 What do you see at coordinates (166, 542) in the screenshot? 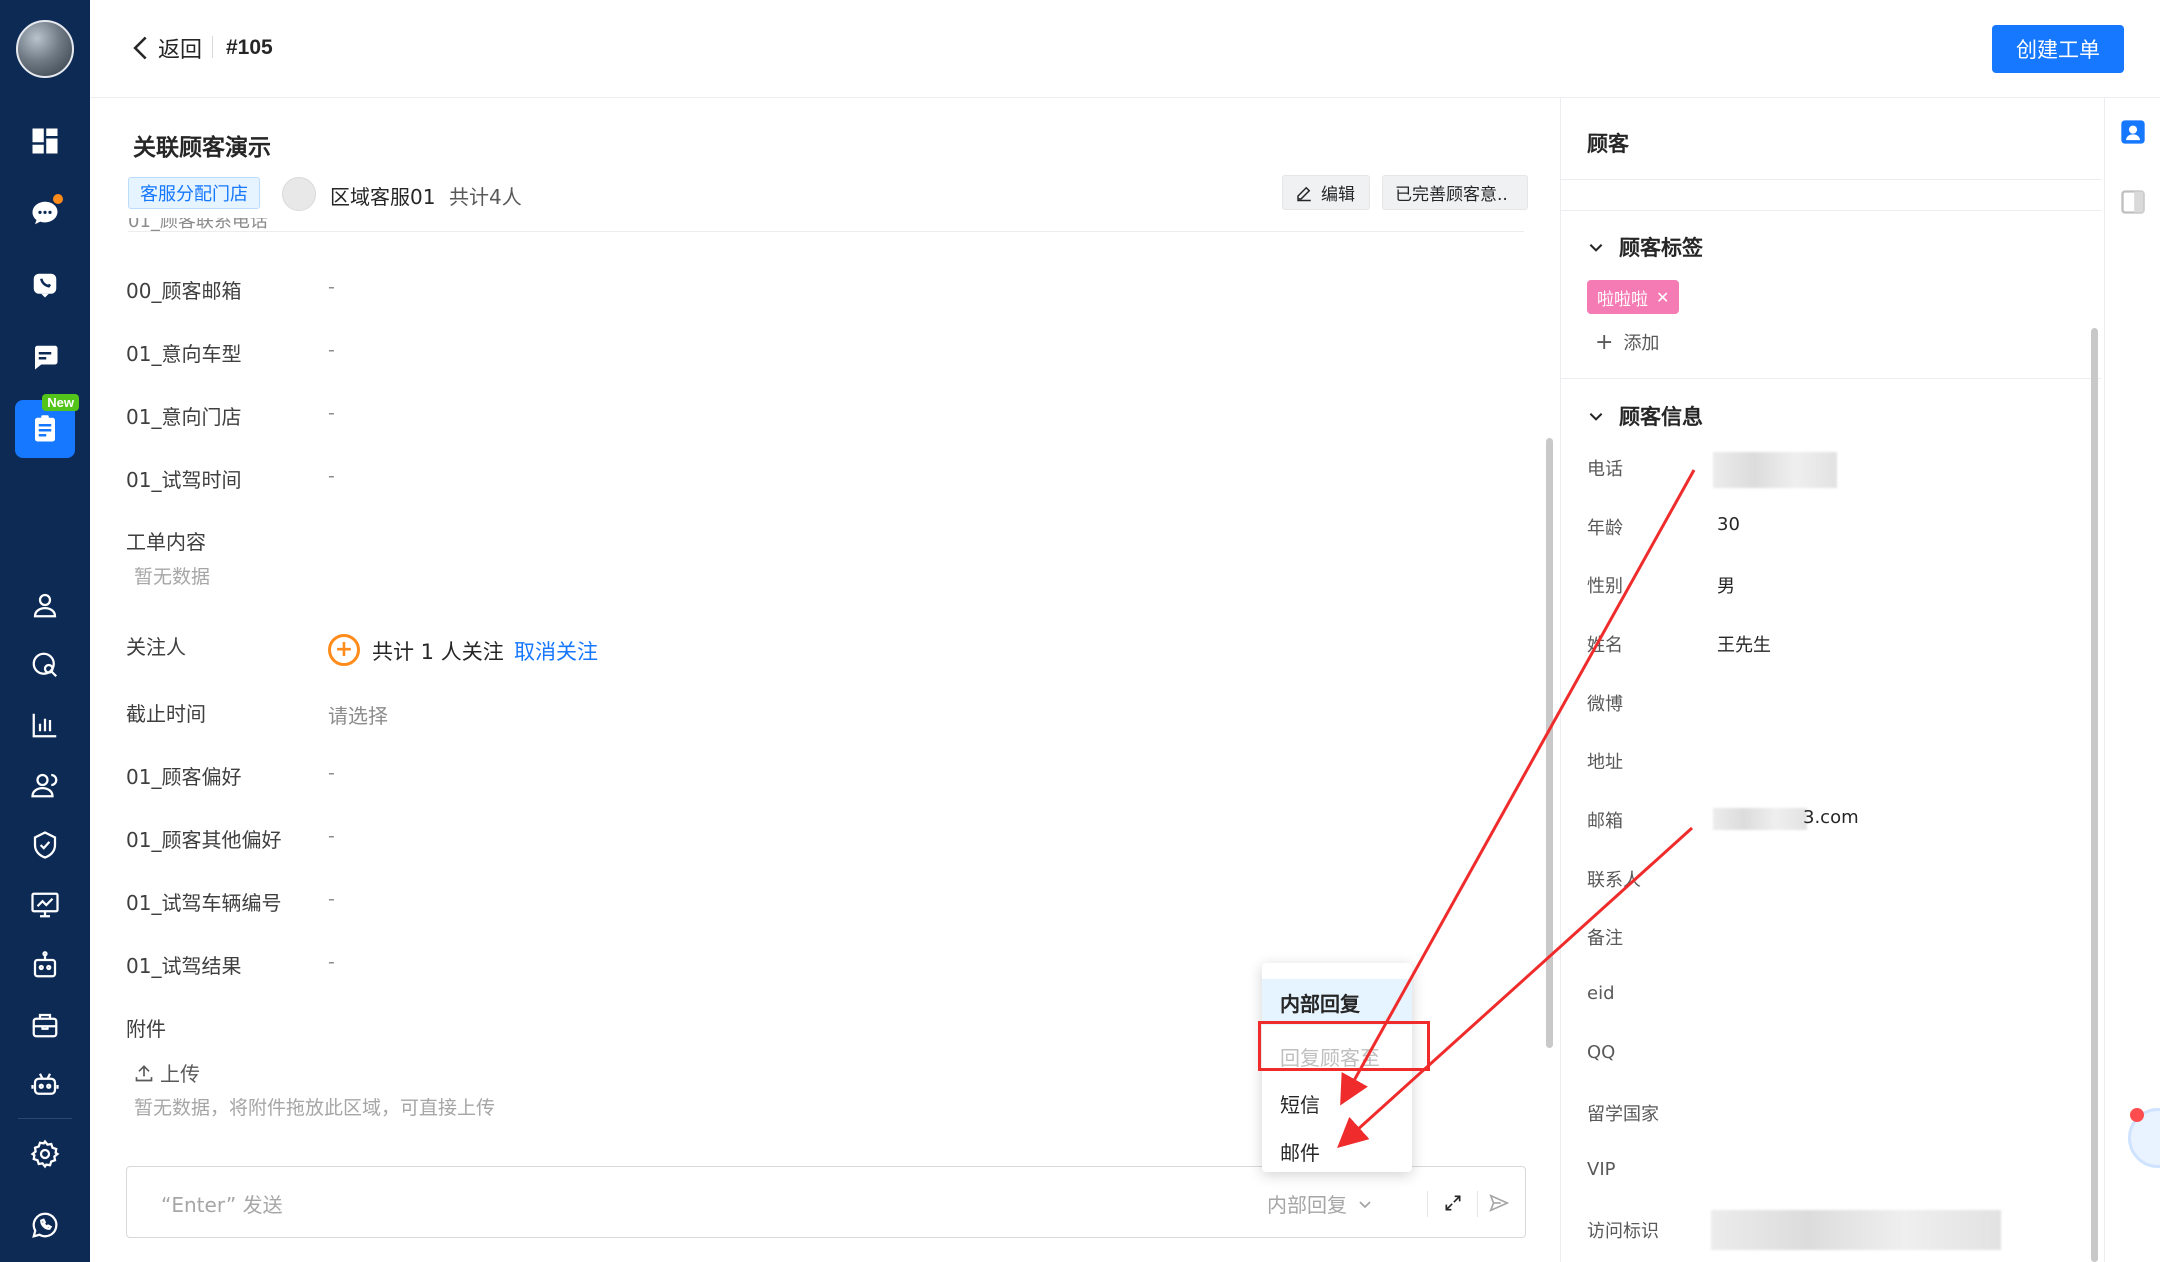
I see `field-label: 工单内容` at bounding box center [166, 542].